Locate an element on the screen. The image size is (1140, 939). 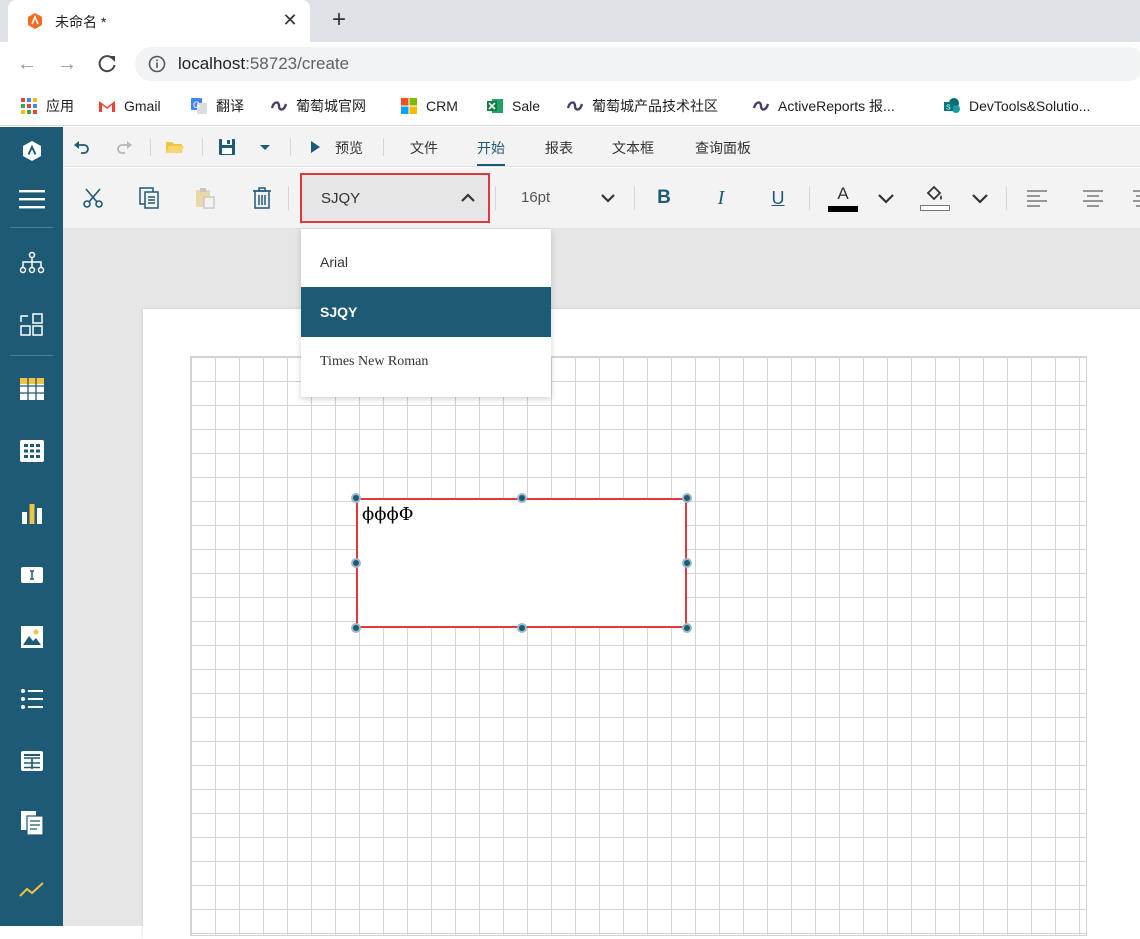
font-option-arial: Arial is located at coordinates (426, 262).